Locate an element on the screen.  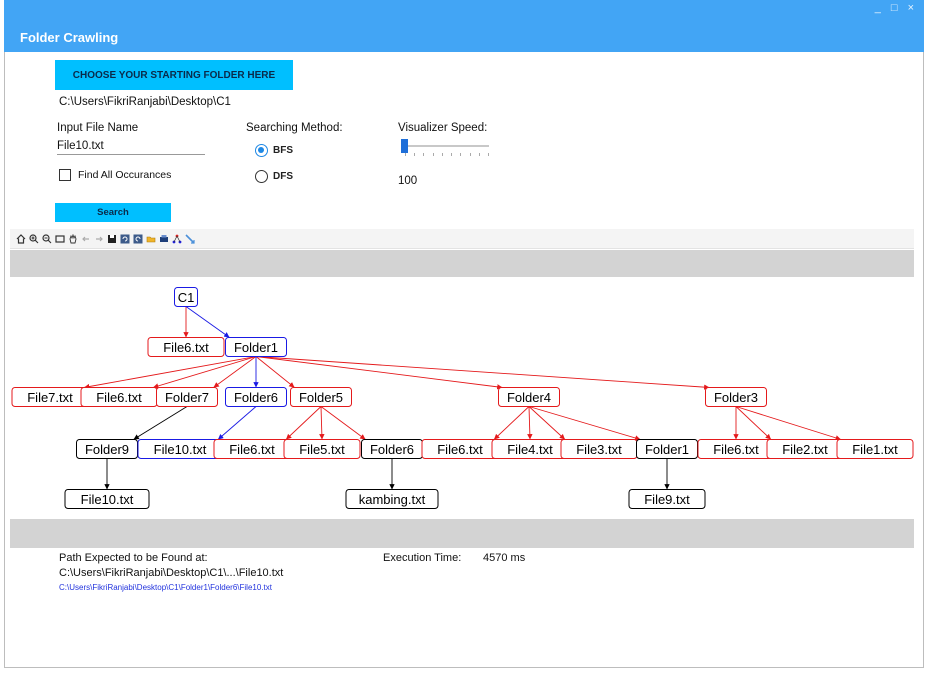
graph-node-label: Folder6 is located at coordinates (392, 449).